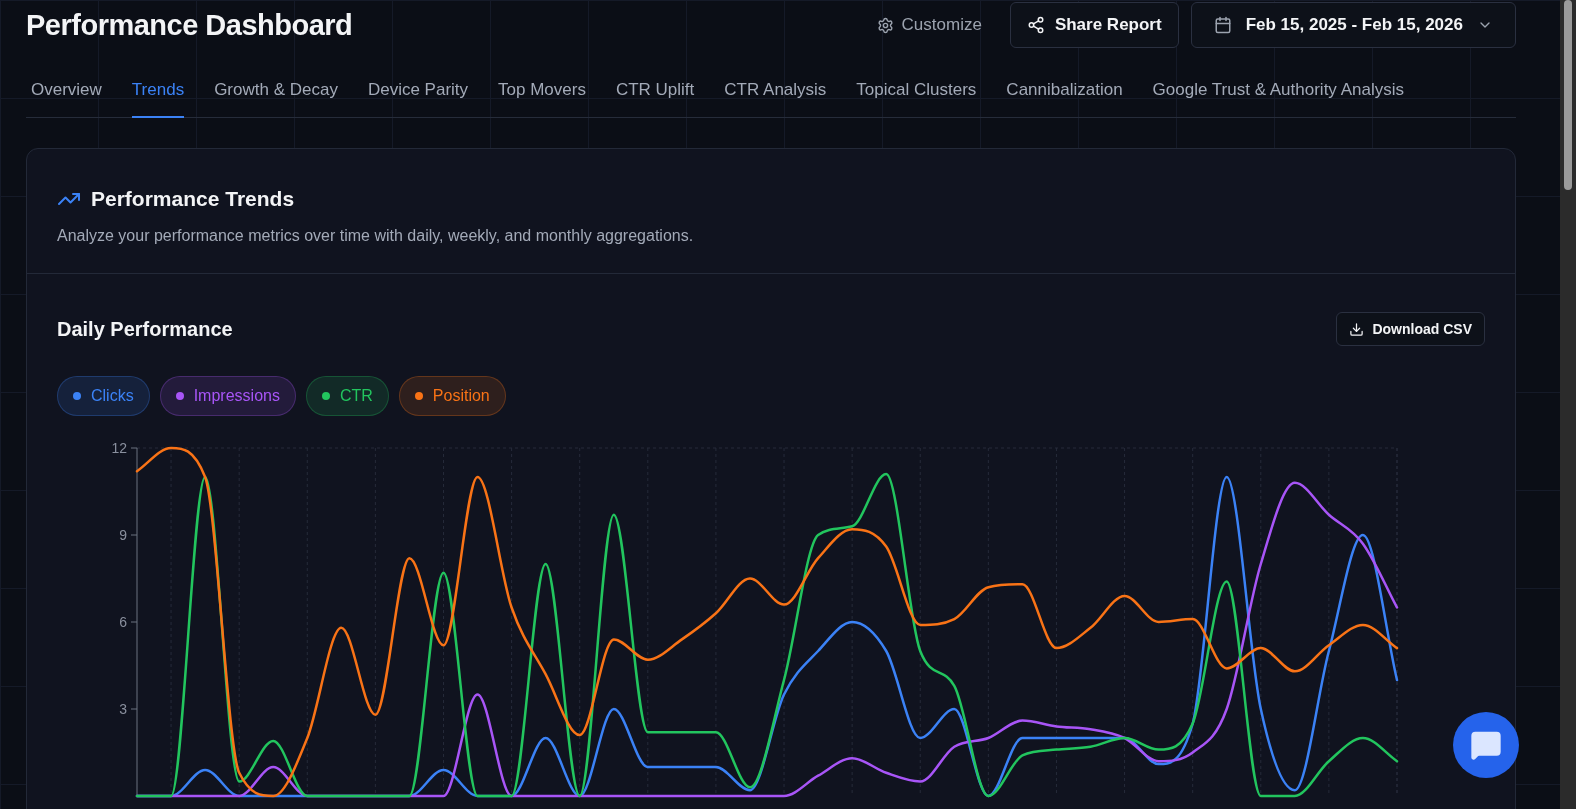 This screenshot has height=809, width=1576. Describe the element at coordinates (190, 25) in the screenshot. I see `page-title: Performance Dashboard` at that location.